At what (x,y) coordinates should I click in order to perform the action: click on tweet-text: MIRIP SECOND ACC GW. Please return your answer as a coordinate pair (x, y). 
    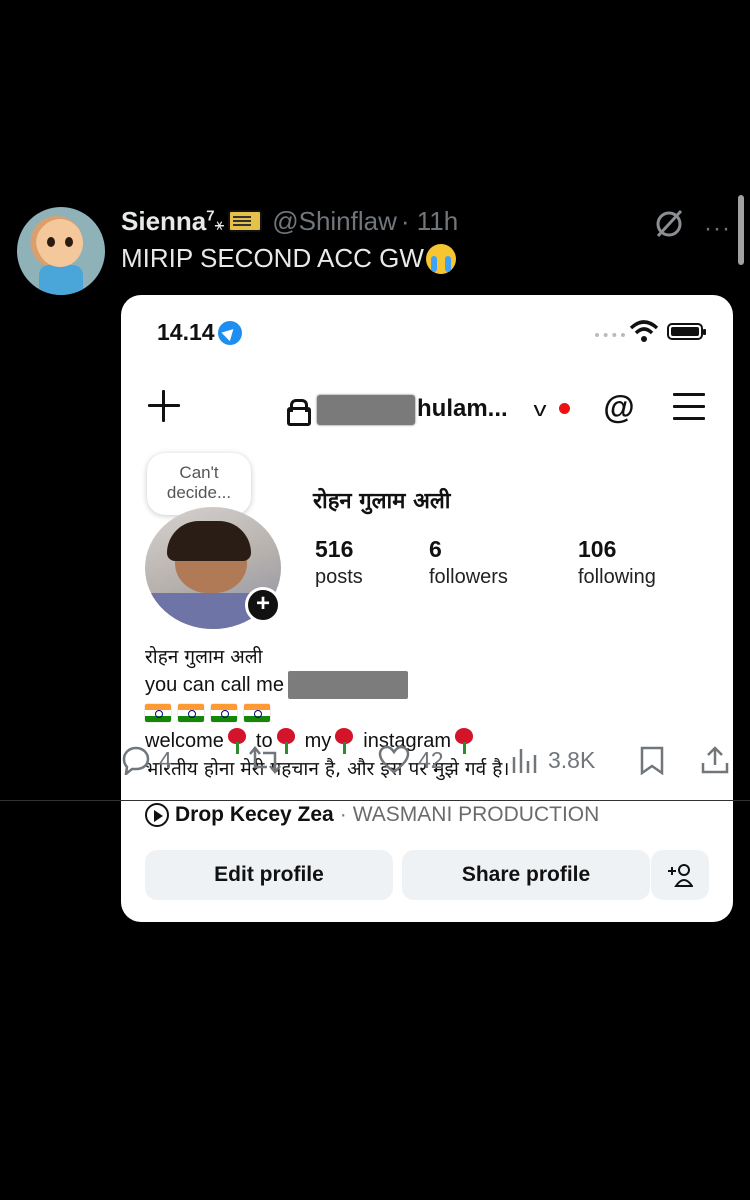
    Looking at the image, I should click on (288, 258).